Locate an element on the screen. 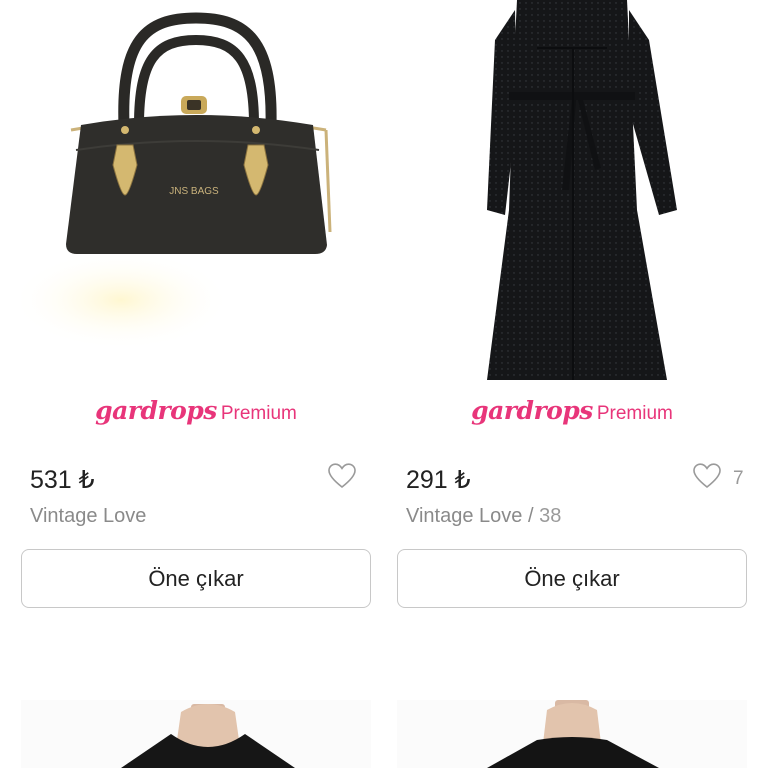  product-price: 291 ₺ is located at coordinates (438, 480).